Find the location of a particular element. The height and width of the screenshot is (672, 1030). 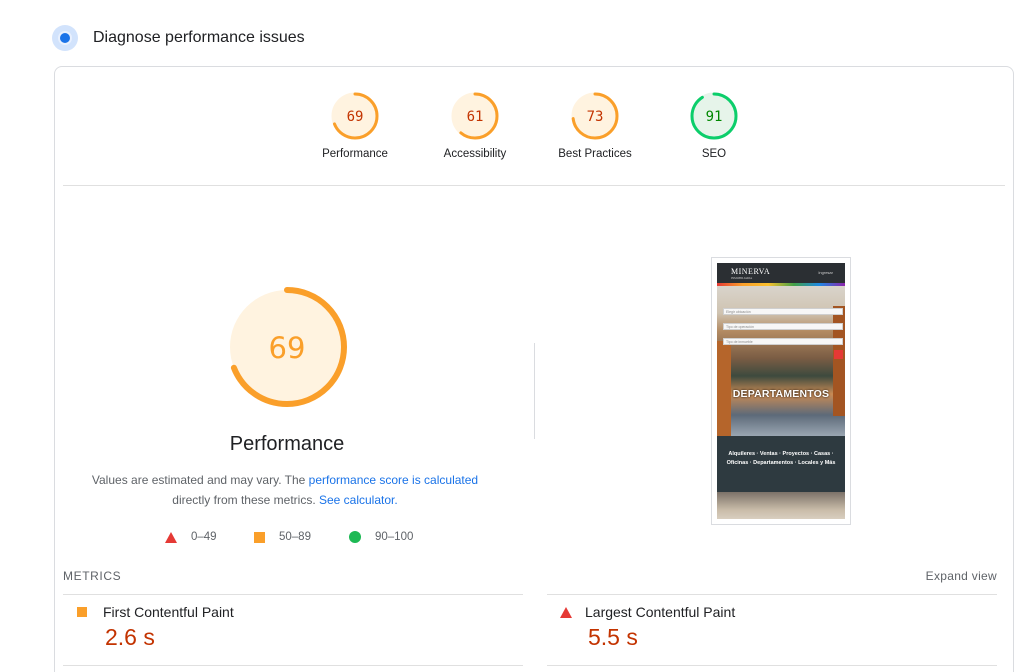

gauge-best-practices: 73 Best Practices is located at coordinates (595, 125).